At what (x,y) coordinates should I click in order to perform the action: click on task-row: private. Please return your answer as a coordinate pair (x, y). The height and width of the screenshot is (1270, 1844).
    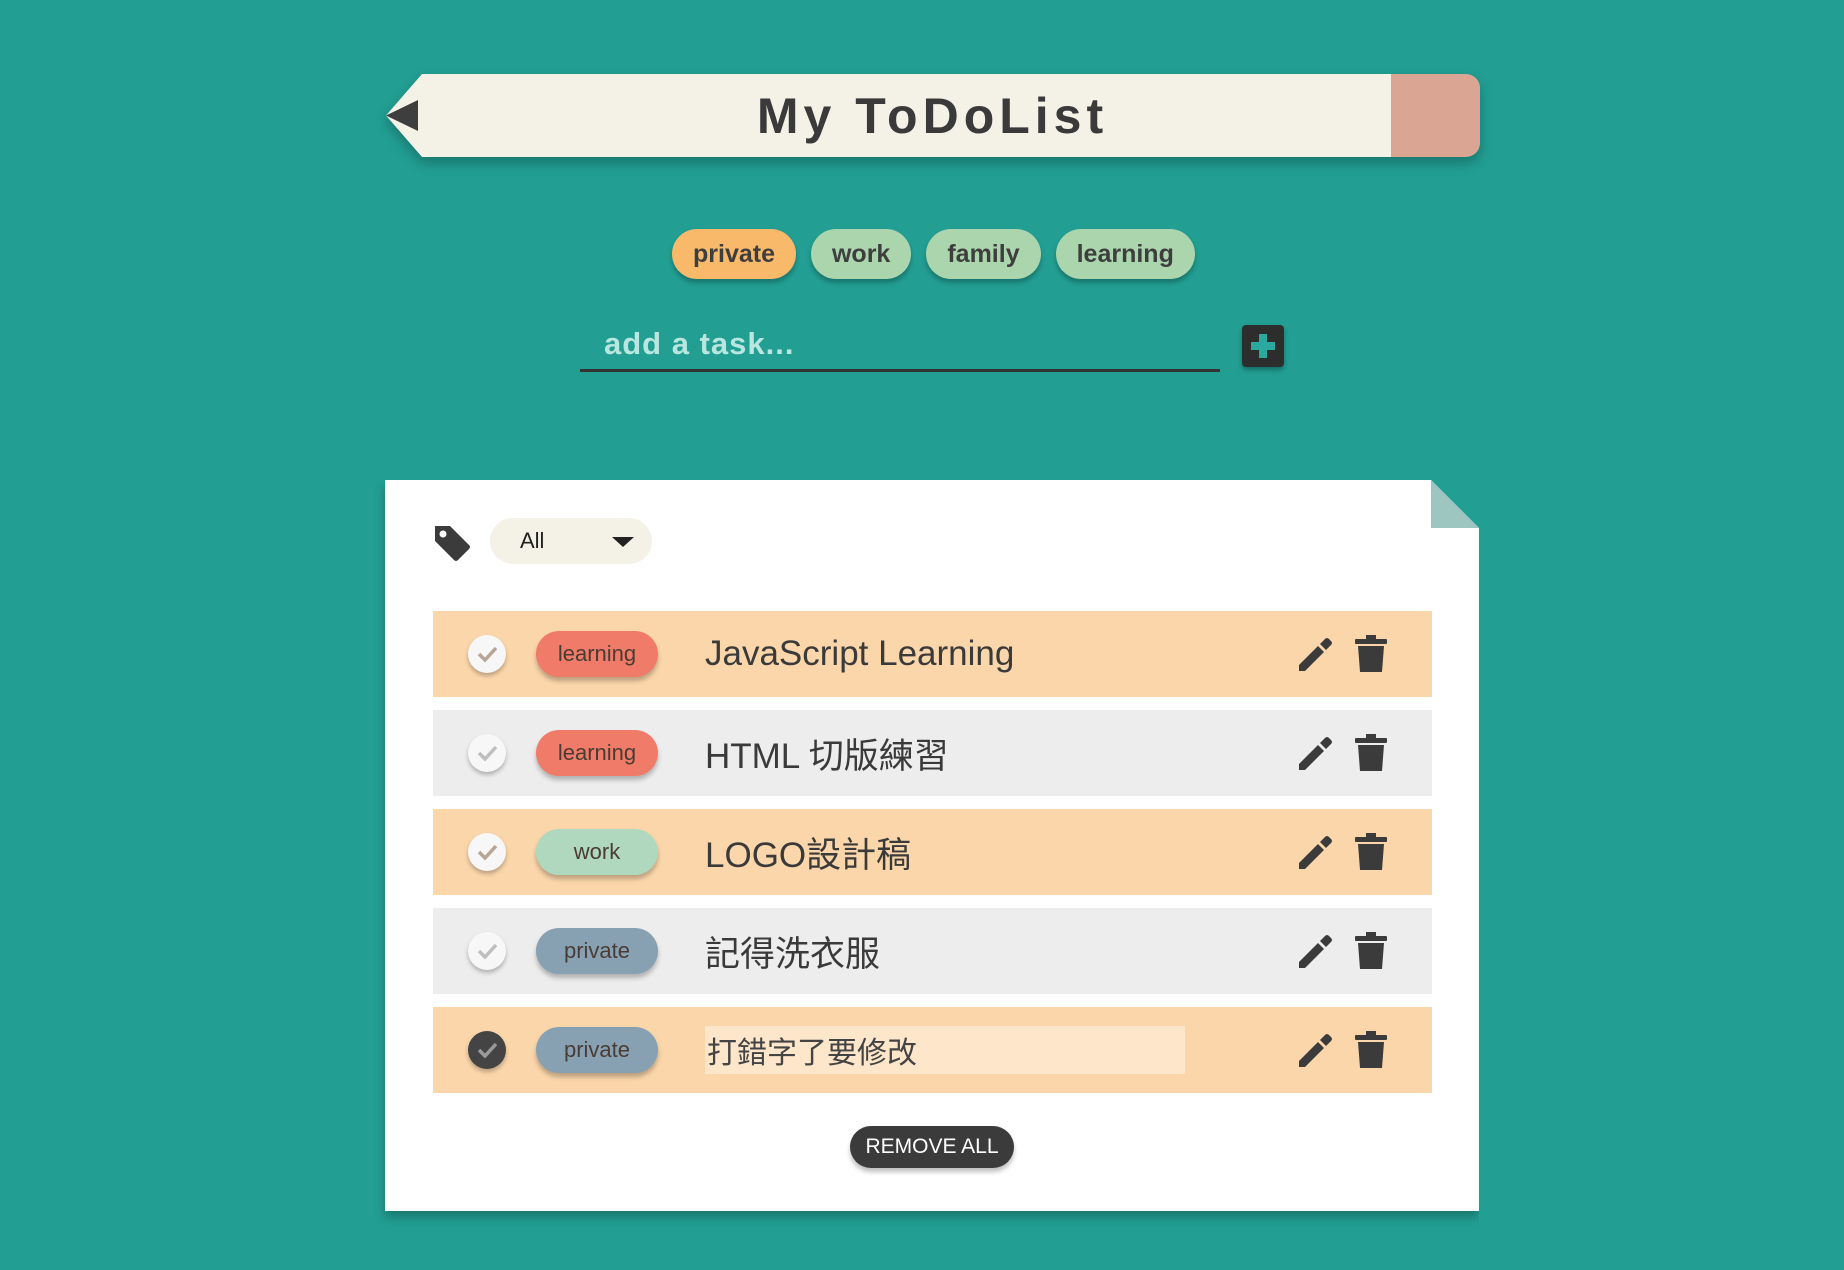
    Looking at the image, I should click on (932, 1050).